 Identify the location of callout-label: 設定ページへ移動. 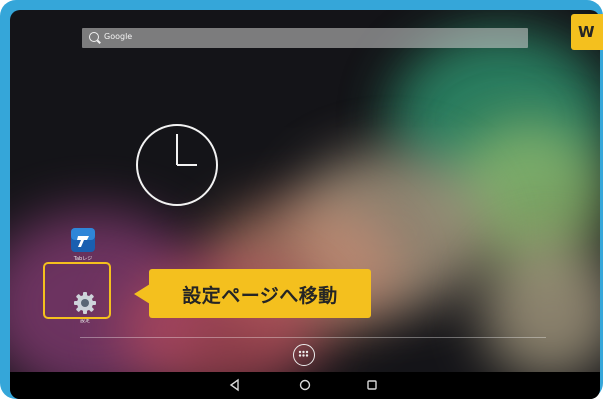
(252, 293).